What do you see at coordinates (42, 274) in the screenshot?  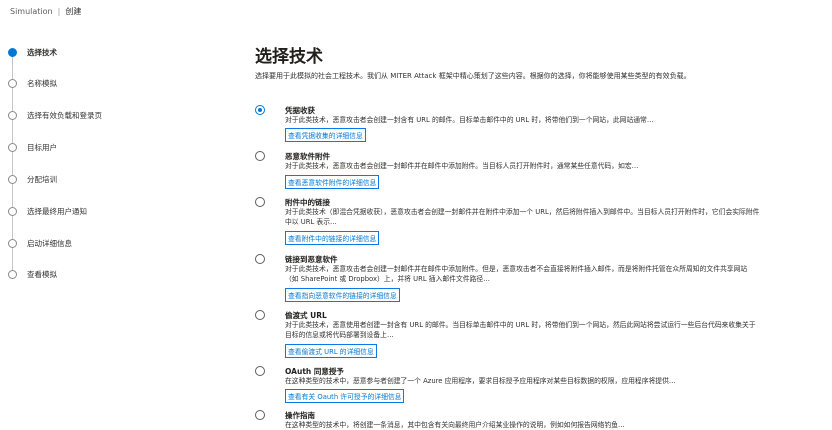 I see `step-label: 查看模拟` at bounding box center [42, 274].